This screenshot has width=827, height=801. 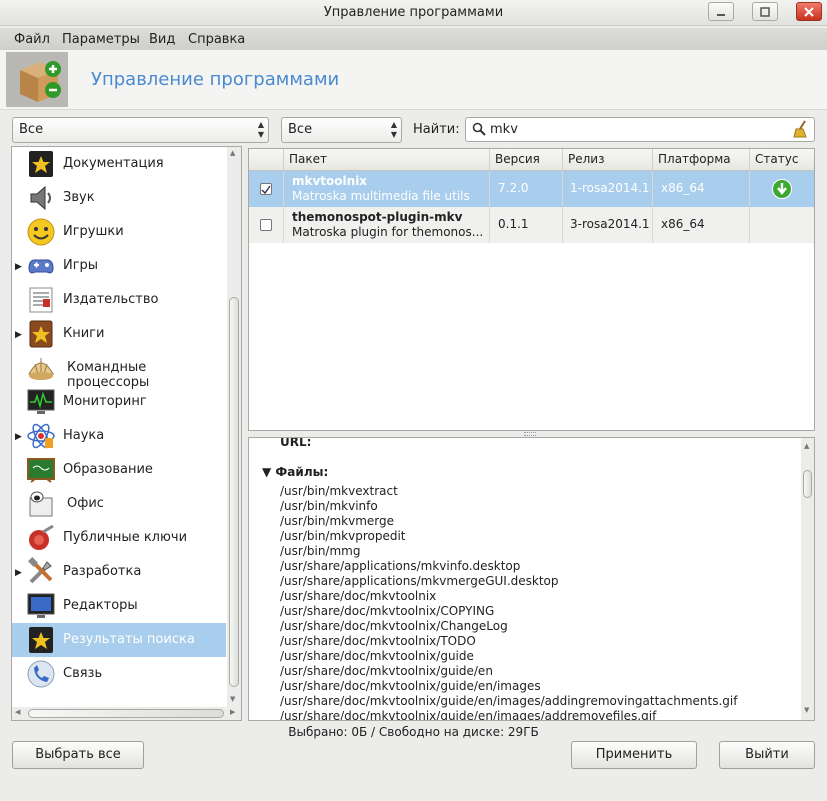 I want to click on category-vertical-scrollbar: ▲ ▼, so click(x=234, y=427).